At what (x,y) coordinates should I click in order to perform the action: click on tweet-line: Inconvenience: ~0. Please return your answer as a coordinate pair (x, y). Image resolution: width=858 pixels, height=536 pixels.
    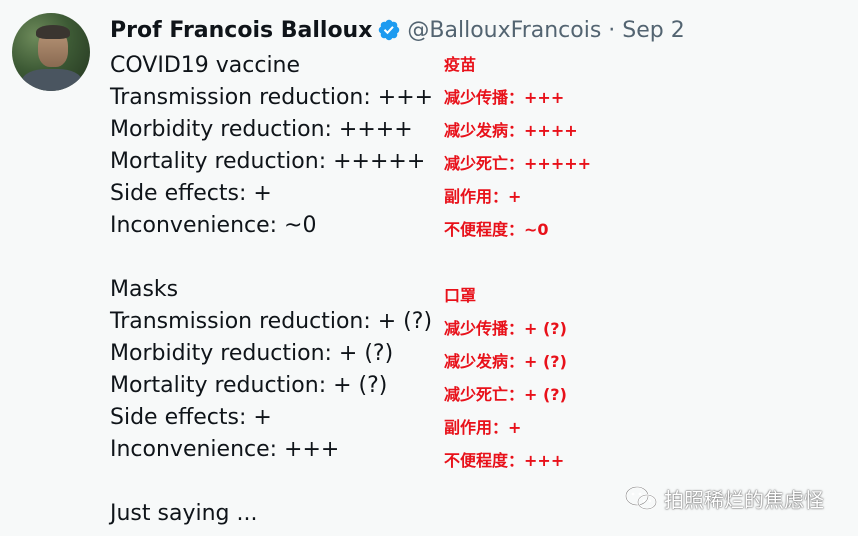
    Looking at the image, I should click on (213, 225).